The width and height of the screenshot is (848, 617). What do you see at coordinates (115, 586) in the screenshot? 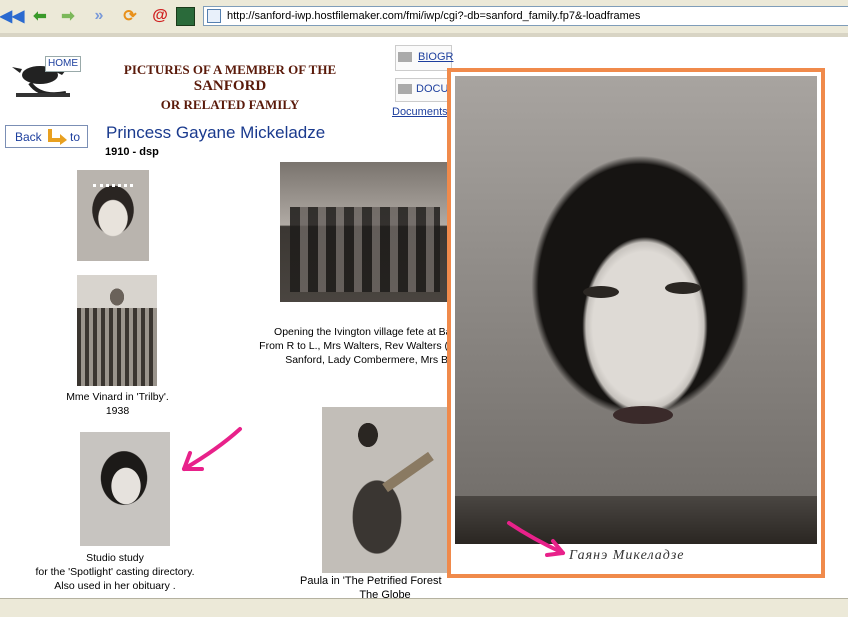
I see `studio-caption-line3: Also used in her obituary .` at bounding box center [115, 586].